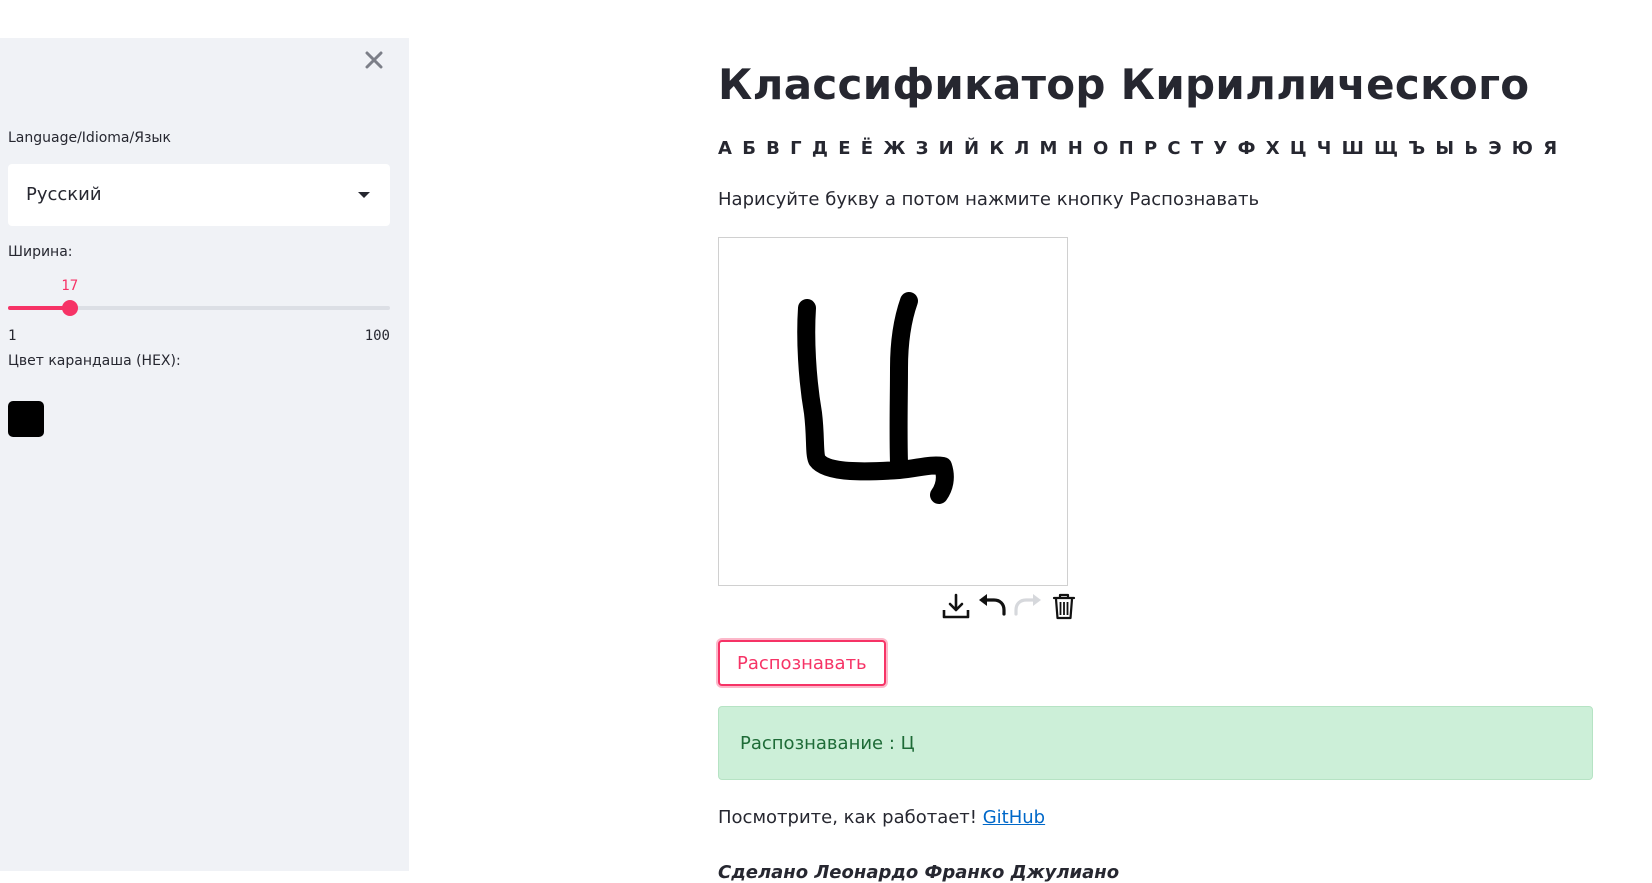 The height and width of the screenshot is (883, 1652). Describe the element at coordinates (827, 743) in the screenshot. I see `recognition-result-text: Распознавание : Ц` at that location.